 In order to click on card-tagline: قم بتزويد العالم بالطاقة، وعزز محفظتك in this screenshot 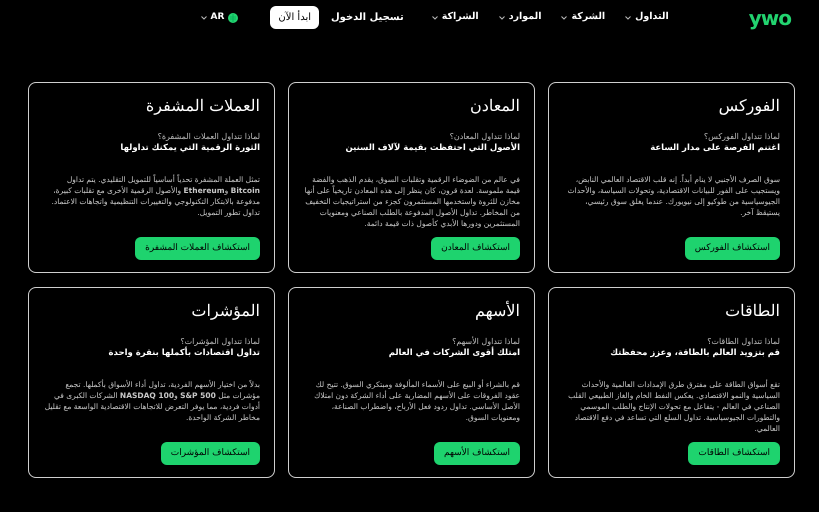, I will do `click(694, 353)`.